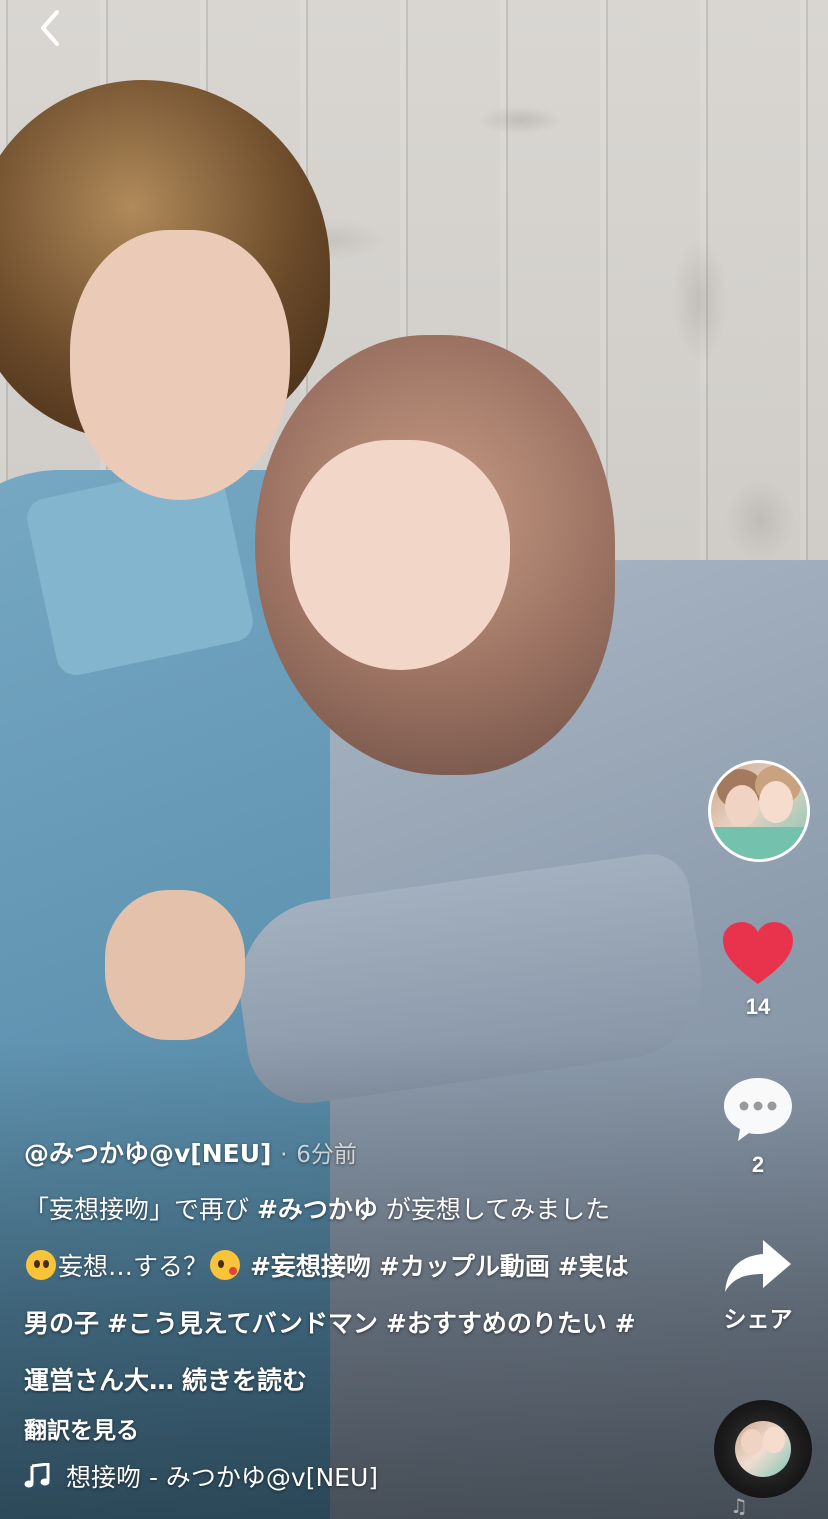  Describe the element at coordinates (496, 1323) in the screenshot. I see `hashtag: #おすすめのりたい` at that location.